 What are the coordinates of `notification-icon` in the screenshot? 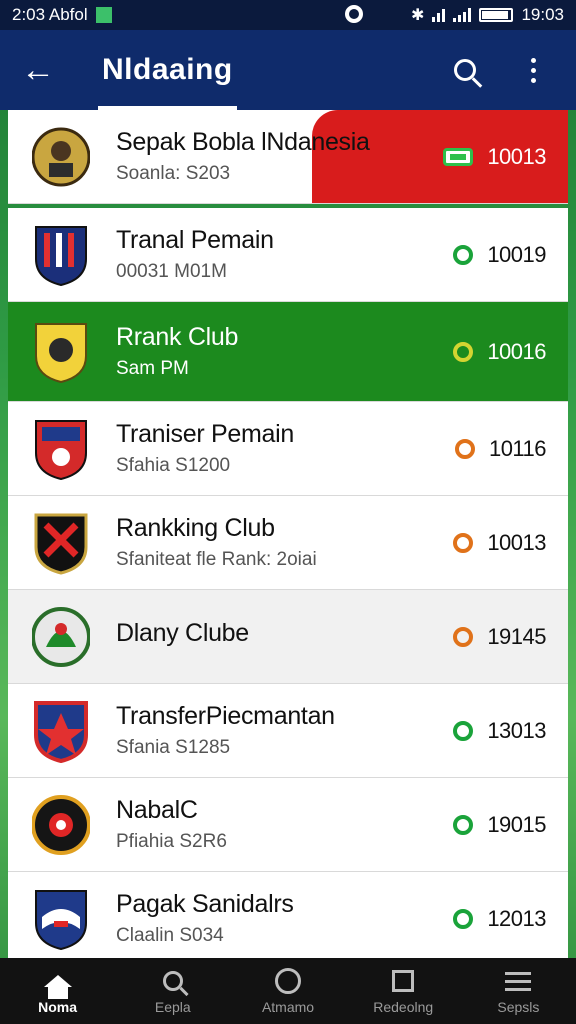 It's located at (103, 15).